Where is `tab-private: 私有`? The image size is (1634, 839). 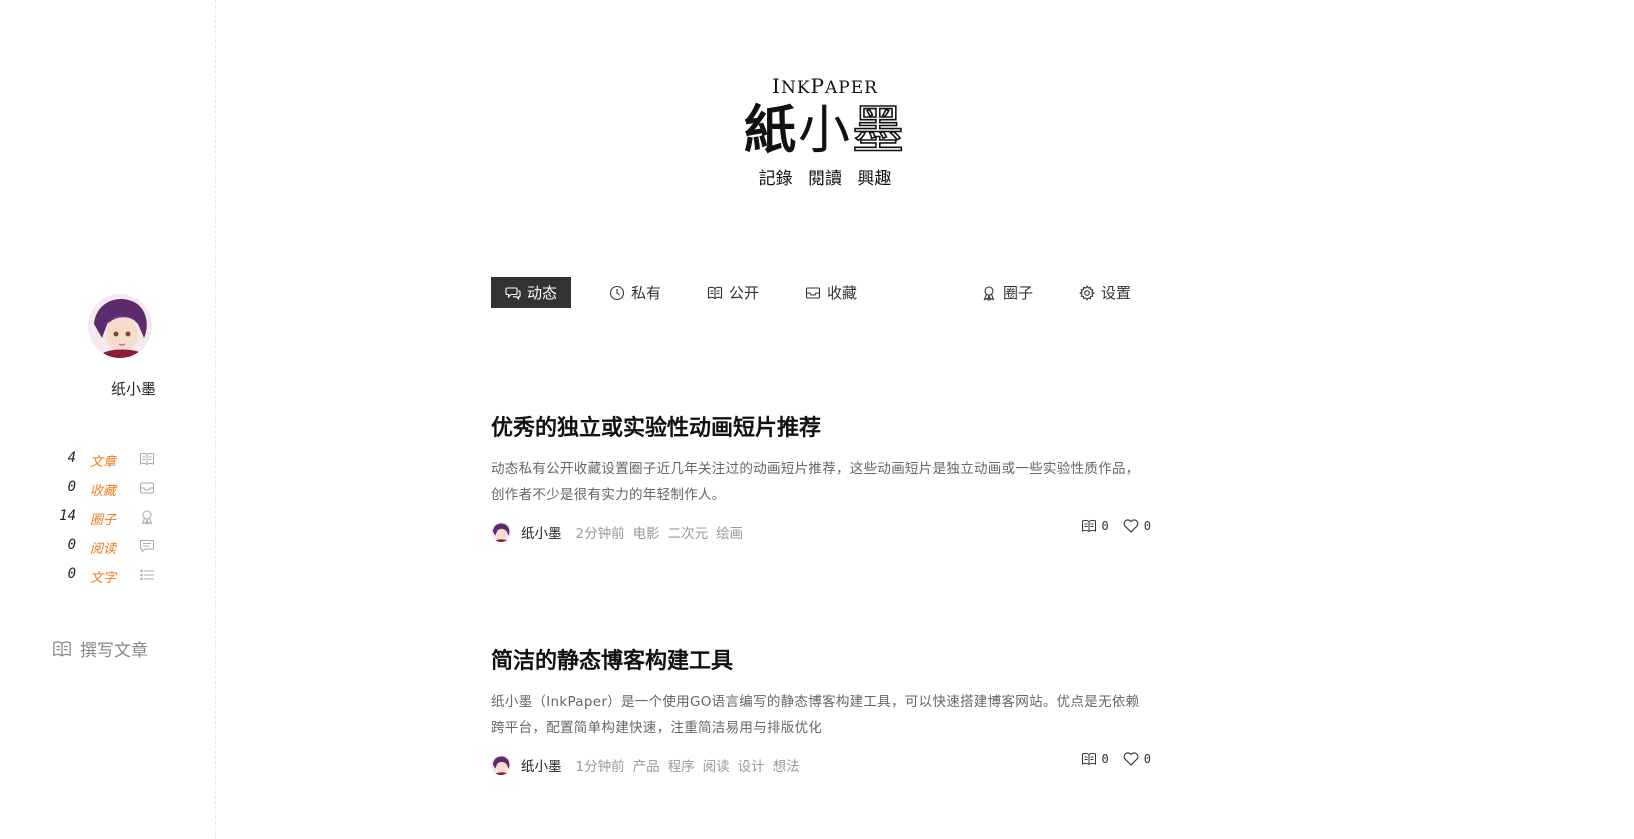 tab-private: 私有 is located at coordinates (635, 292).